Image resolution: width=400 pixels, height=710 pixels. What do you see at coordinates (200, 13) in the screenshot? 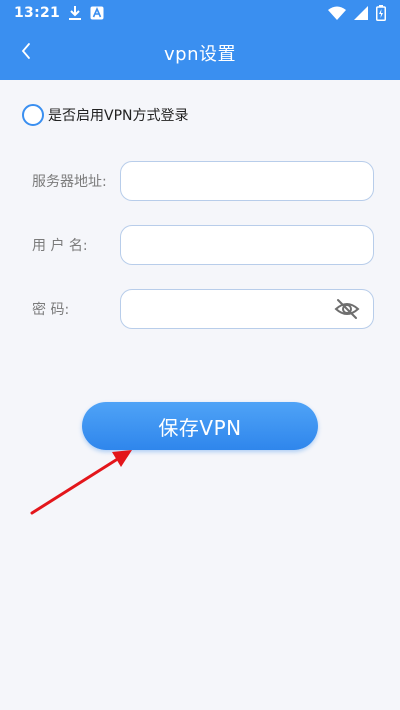
I see `status-bar: 13:21` at bounding box center [200, 13].